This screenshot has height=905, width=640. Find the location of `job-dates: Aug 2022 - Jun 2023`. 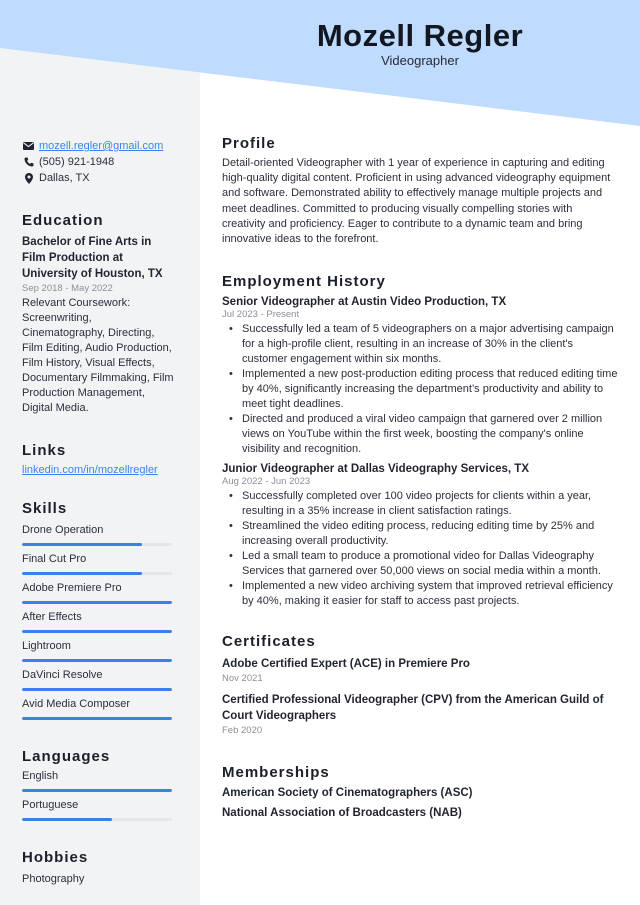

job-dates: Aug 2022 - Jun 2023 is located at coordinates (266, 482).